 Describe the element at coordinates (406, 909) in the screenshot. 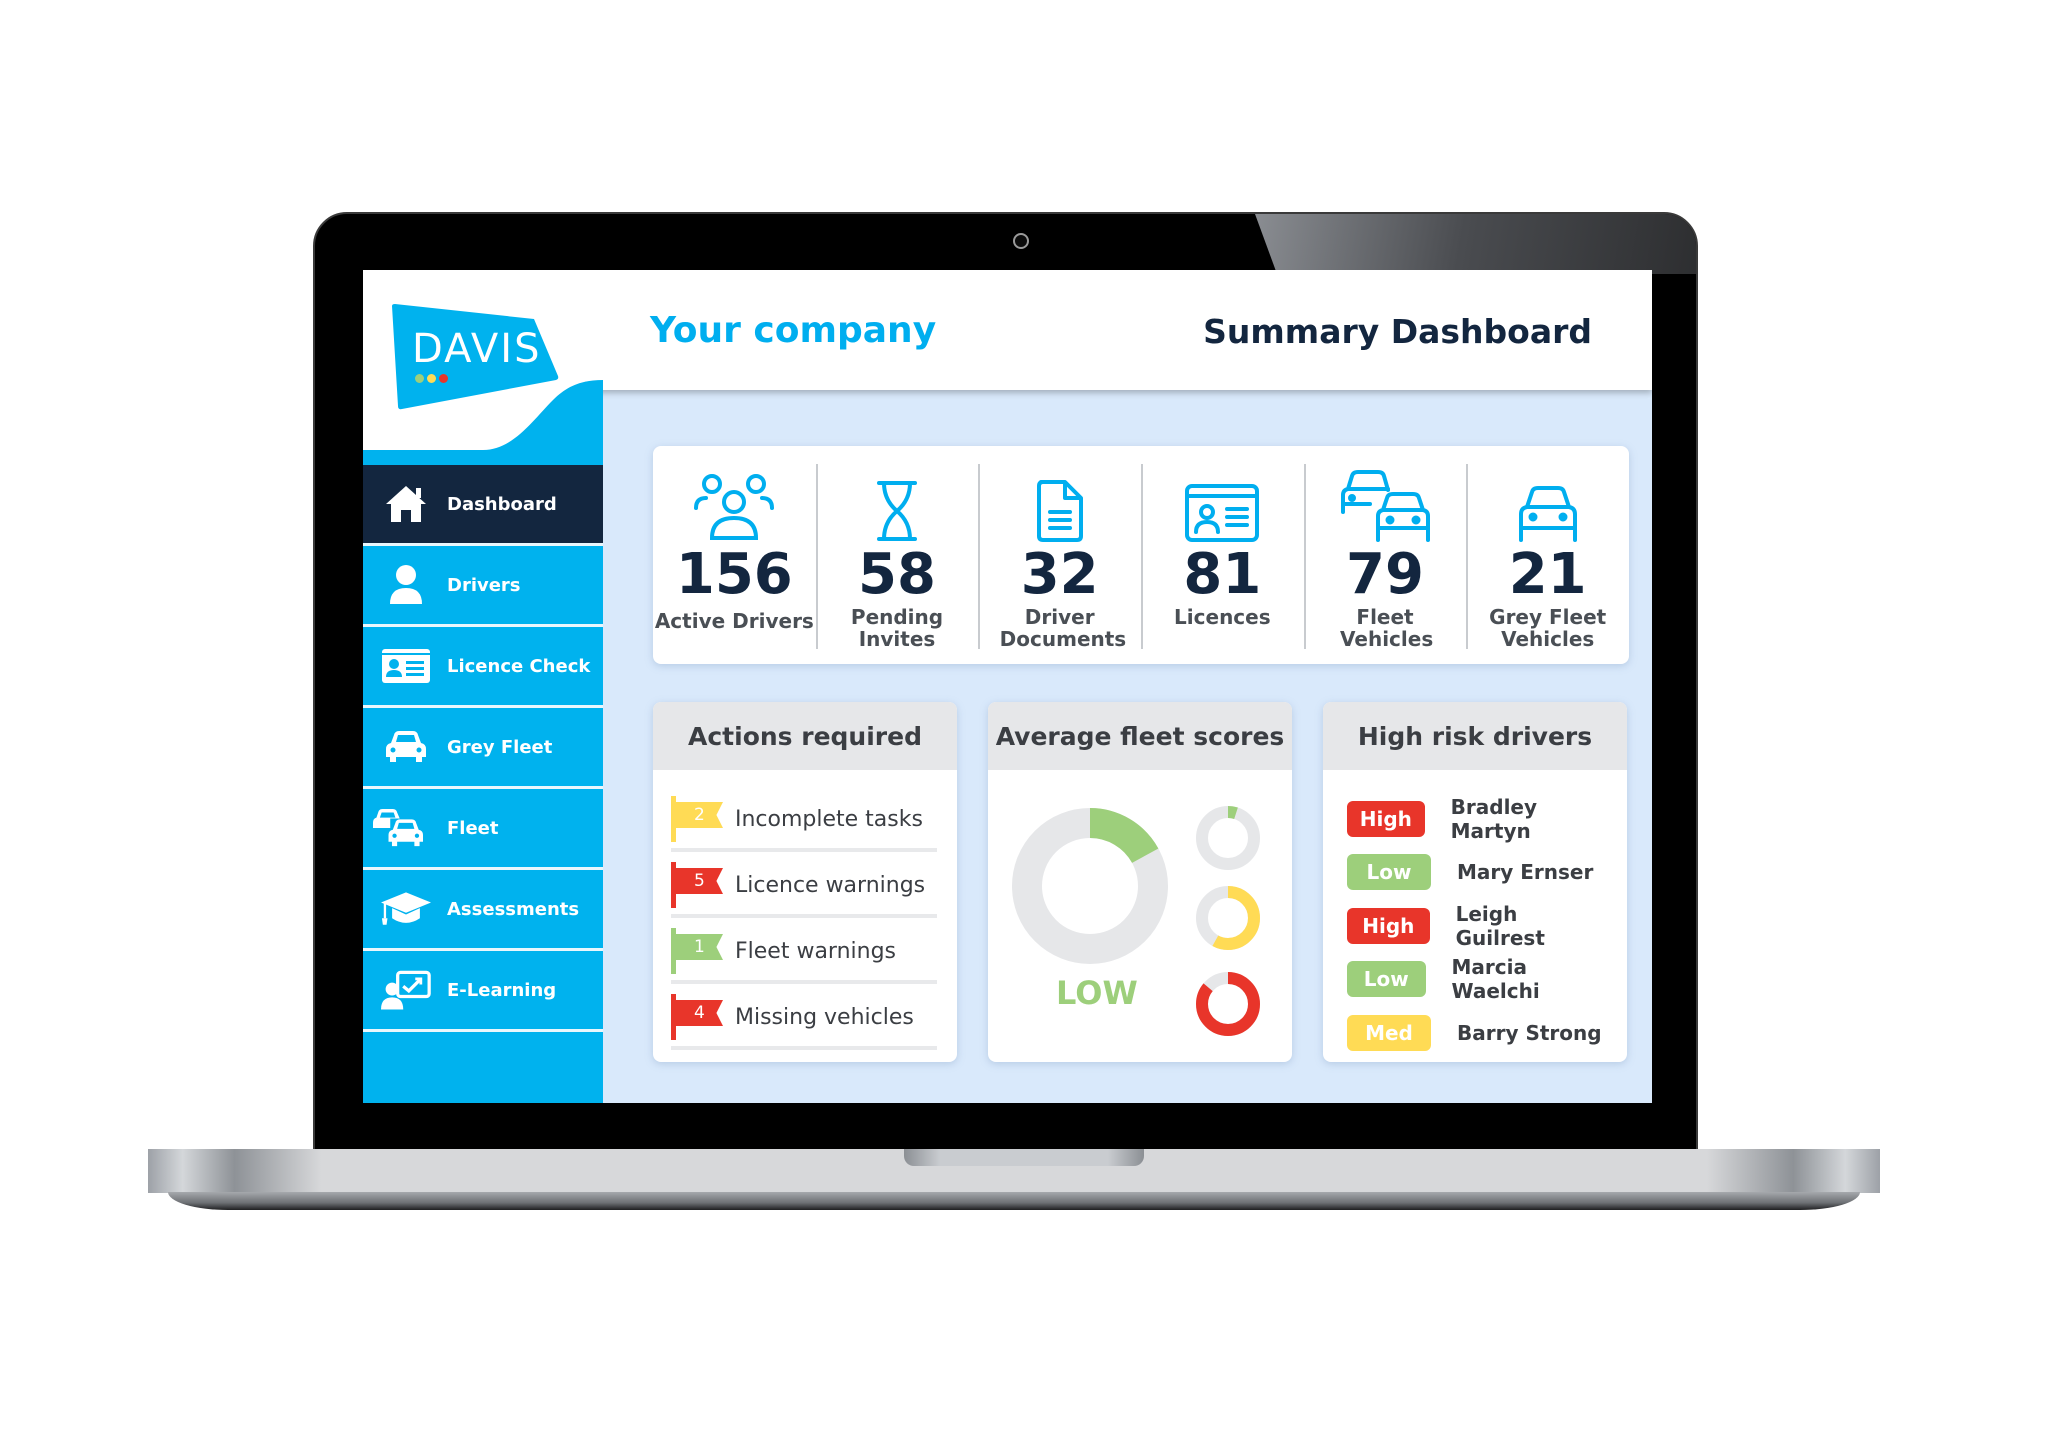

I see `graduation-cap-icon` at that location.